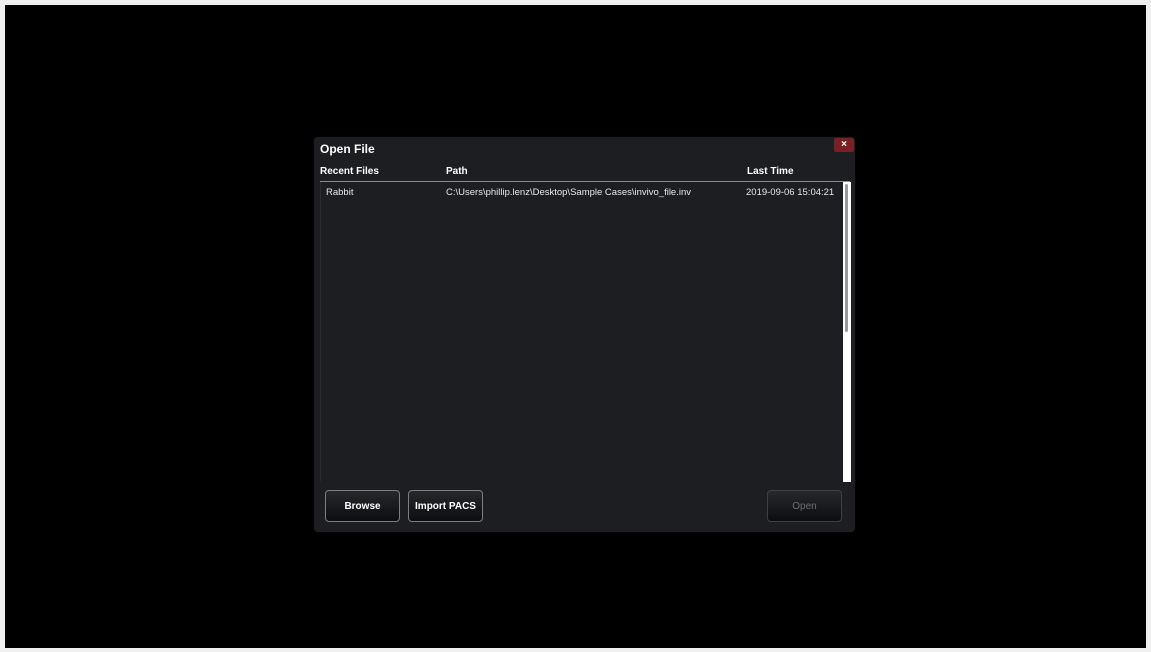 This screenshot has width=1151, height=652. I want to click on scrollbar-thumb, so click(846, 258).